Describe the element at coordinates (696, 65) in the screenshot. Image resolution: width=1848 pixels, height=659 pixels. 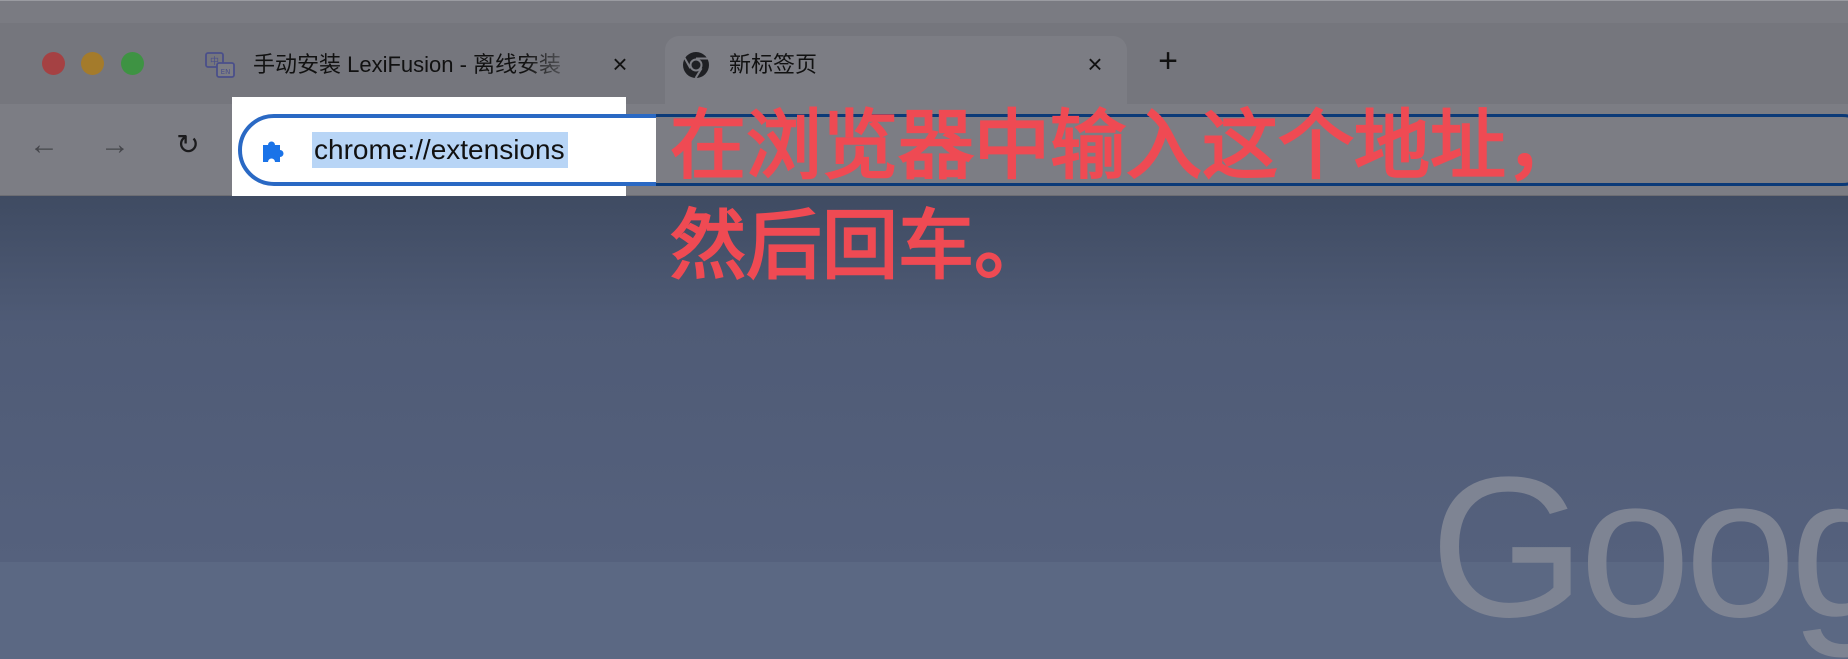
I see `chrome-icon` at that location.